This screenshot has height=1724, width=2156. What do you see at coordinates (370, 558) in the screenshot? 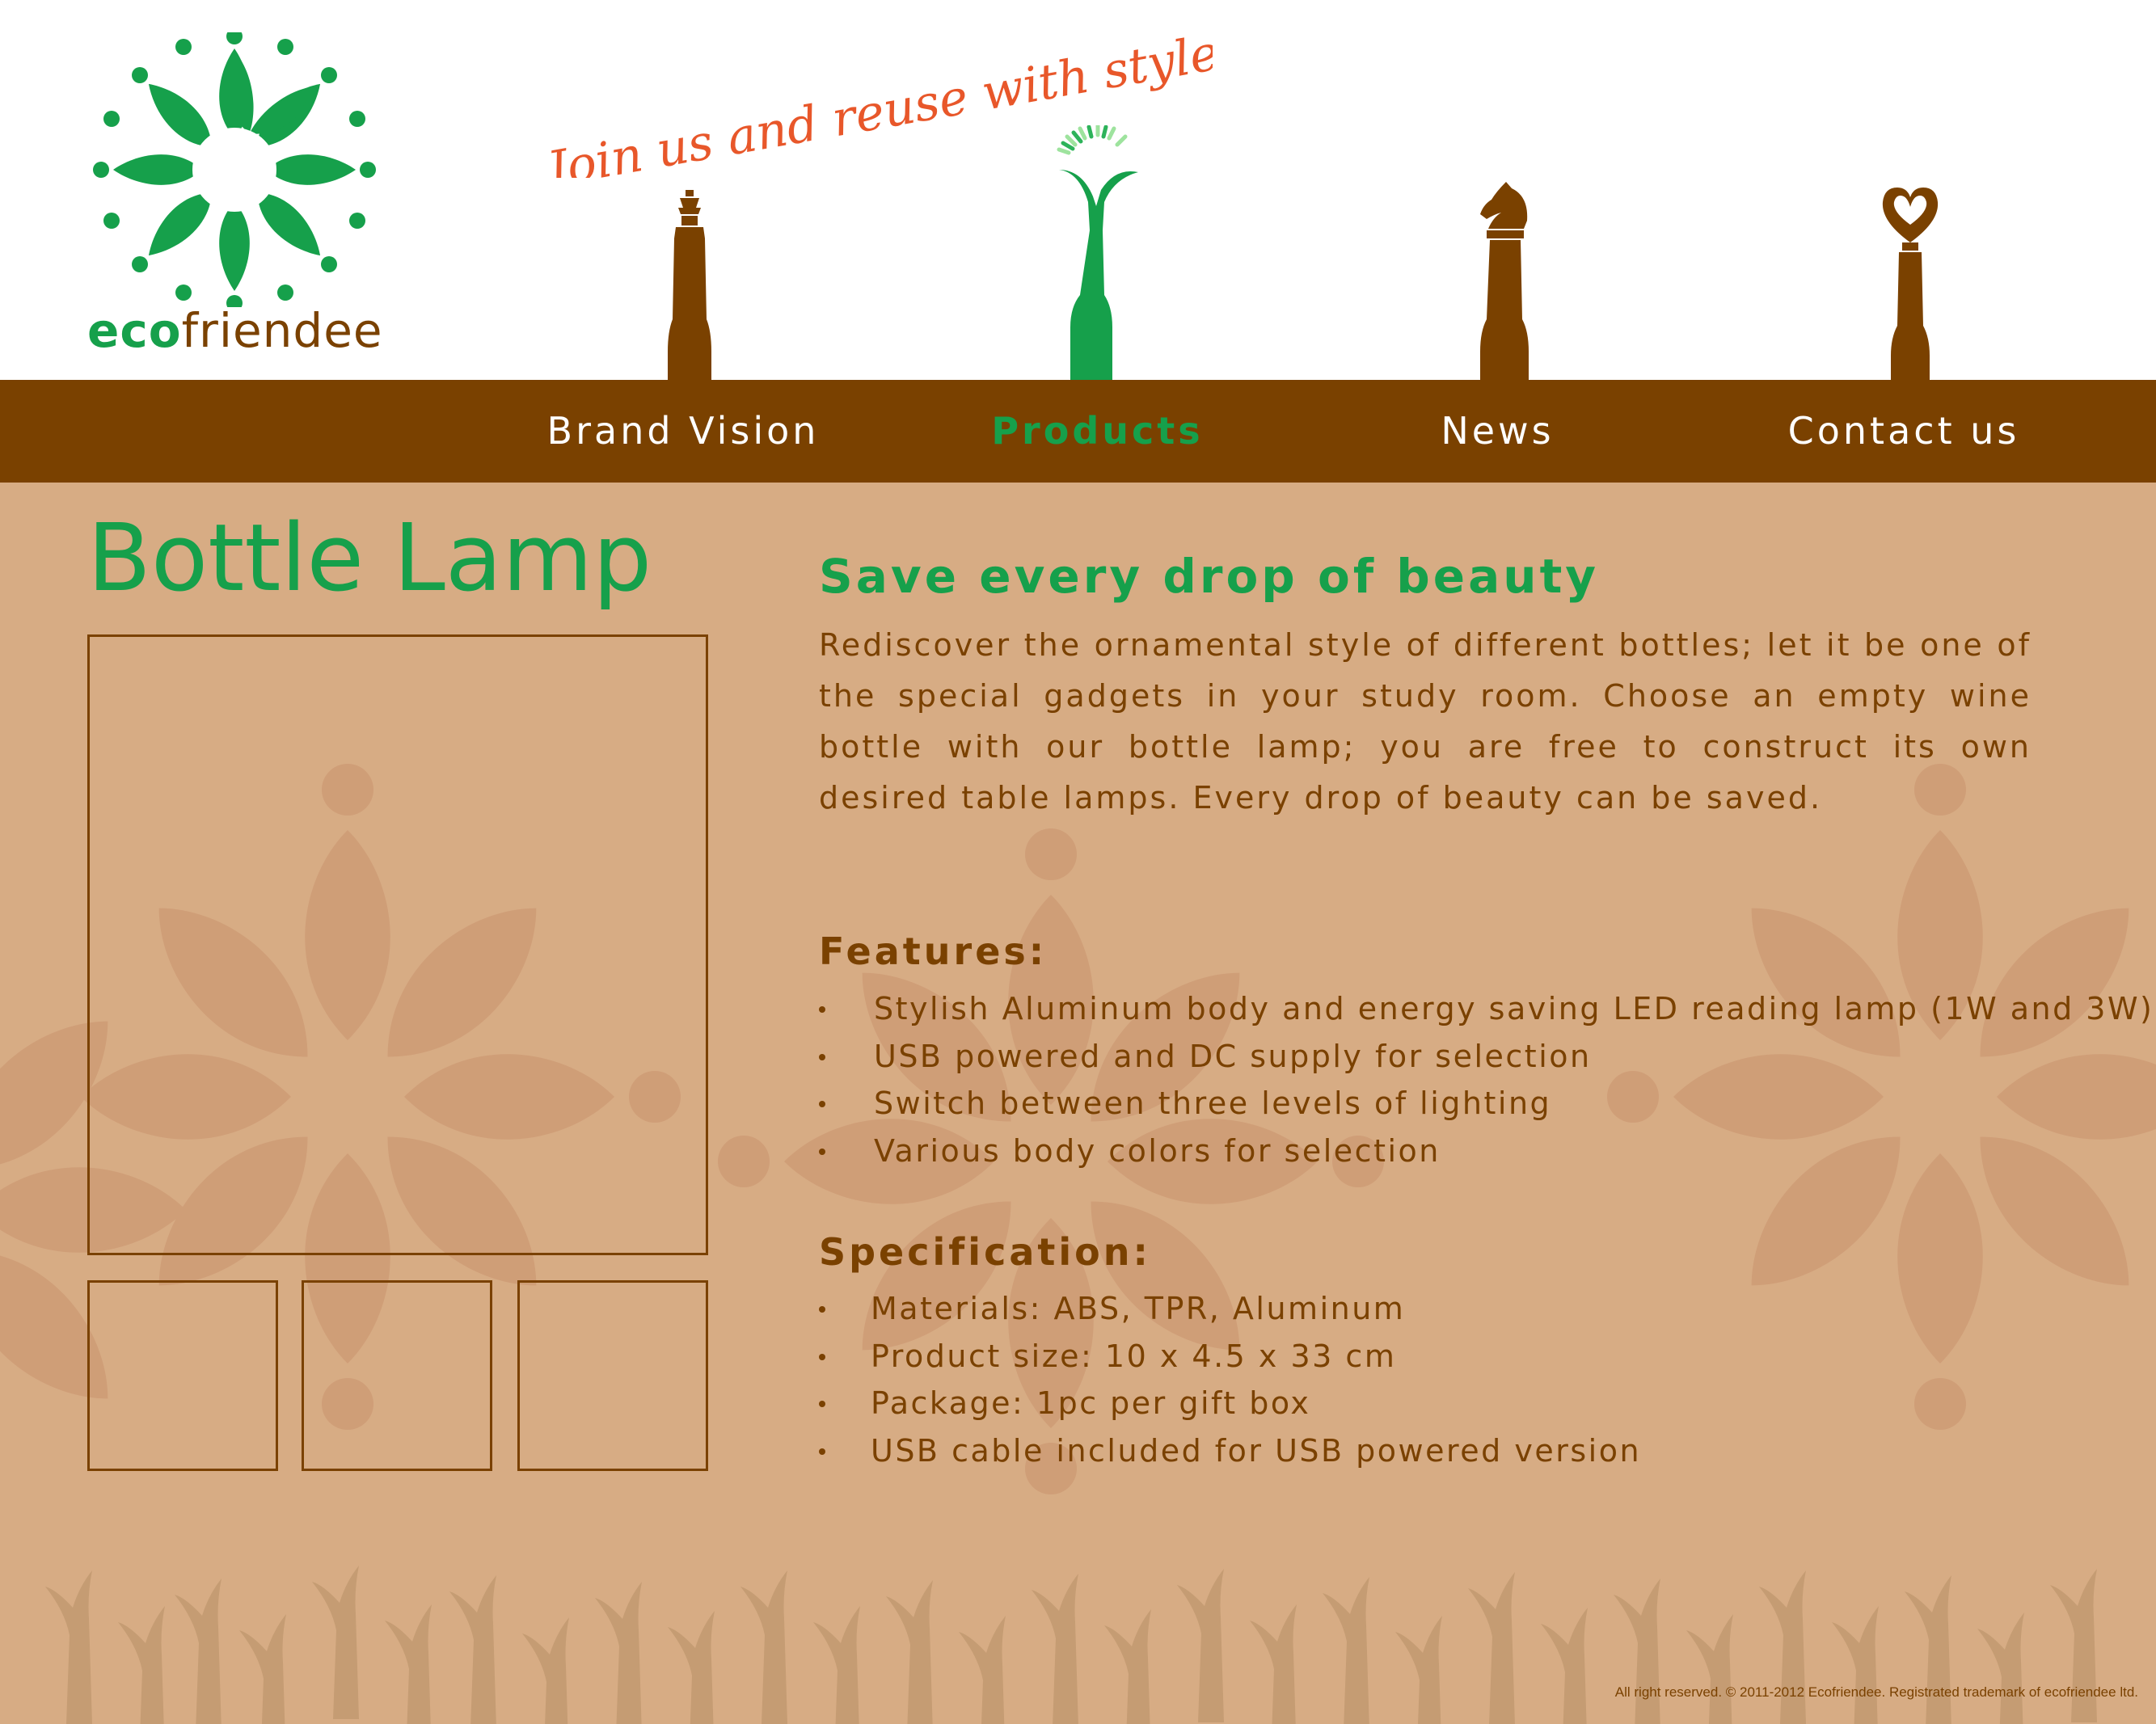
I see `page-title: Bottle Lamp` at bounding box center [370, 558].